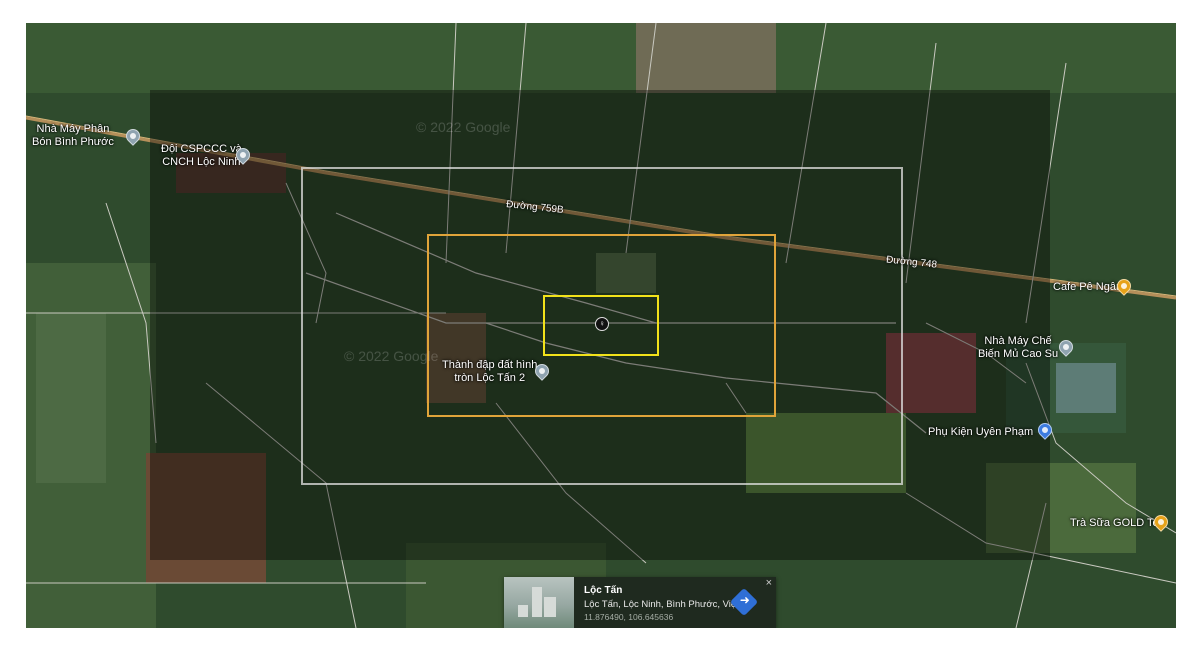  I want to click on place-label: Thành đập đất hình tròn Lộc Tấn 2, so click(490, 371).